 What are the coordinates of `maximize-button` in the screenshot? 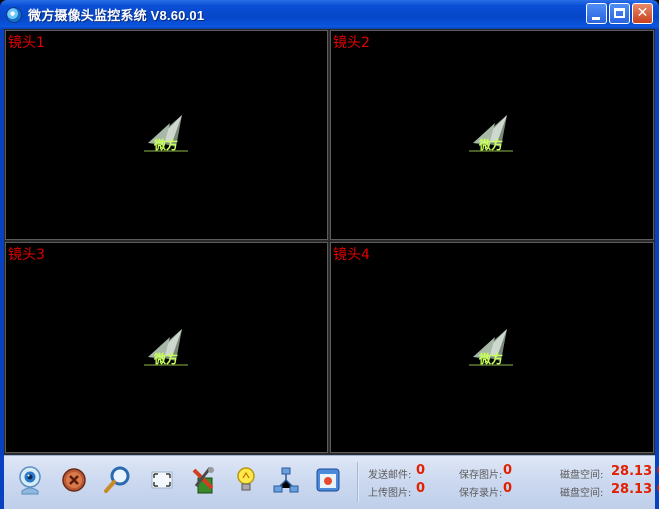 It's located at (619, 13).